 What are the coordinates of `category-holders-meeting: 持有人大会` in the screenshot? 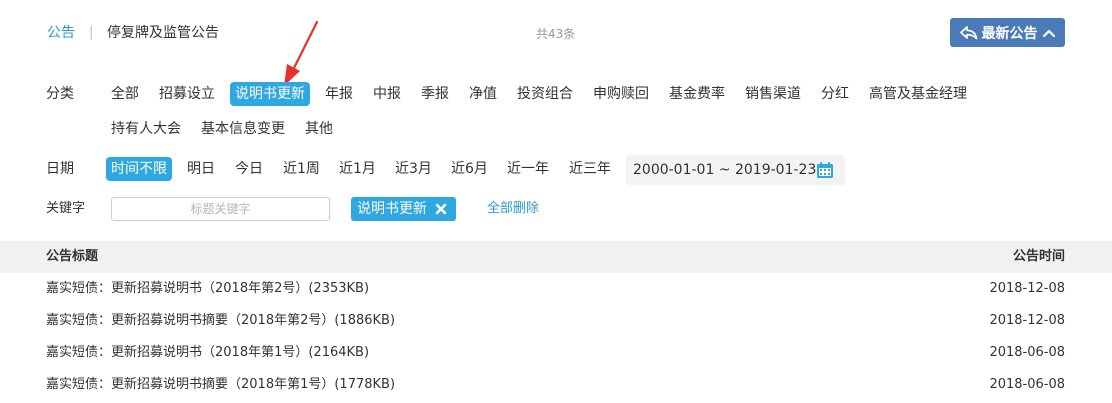 It's located at (146, 129).